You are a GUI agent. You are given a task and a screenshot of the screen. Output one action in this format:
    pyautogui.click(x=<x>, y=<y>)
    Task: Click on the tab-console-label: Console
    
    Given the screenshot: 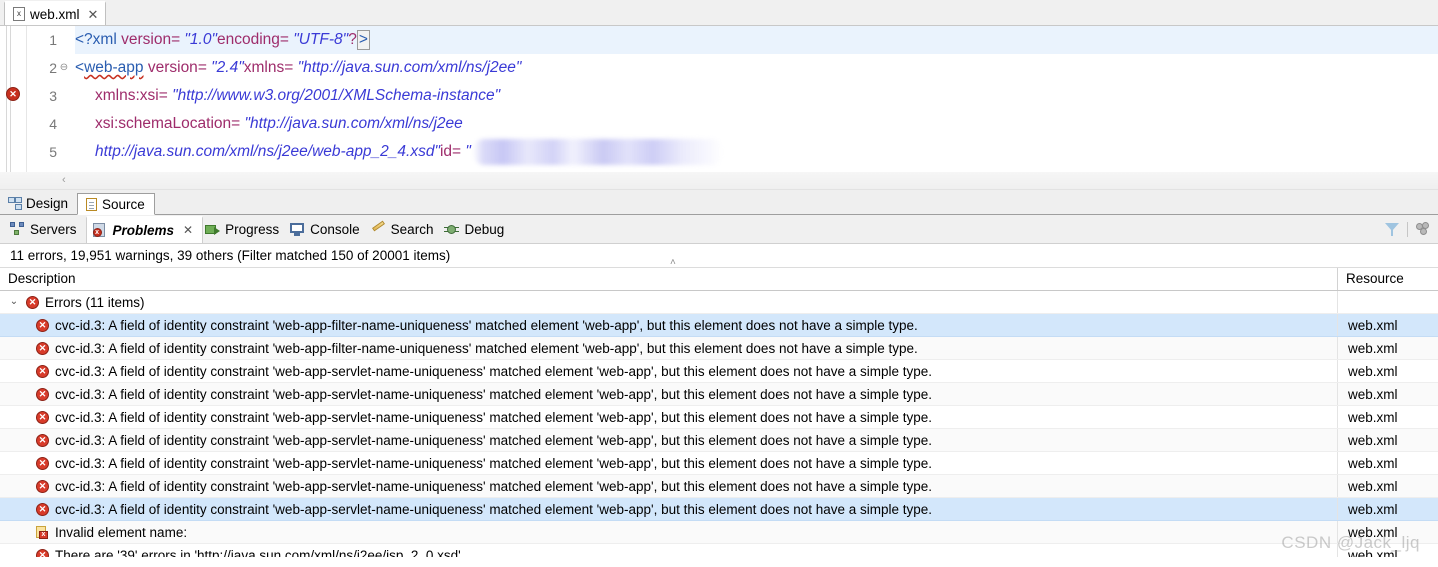 What is the action you would take?
    pyautogui.click(x=335, y=229)
    